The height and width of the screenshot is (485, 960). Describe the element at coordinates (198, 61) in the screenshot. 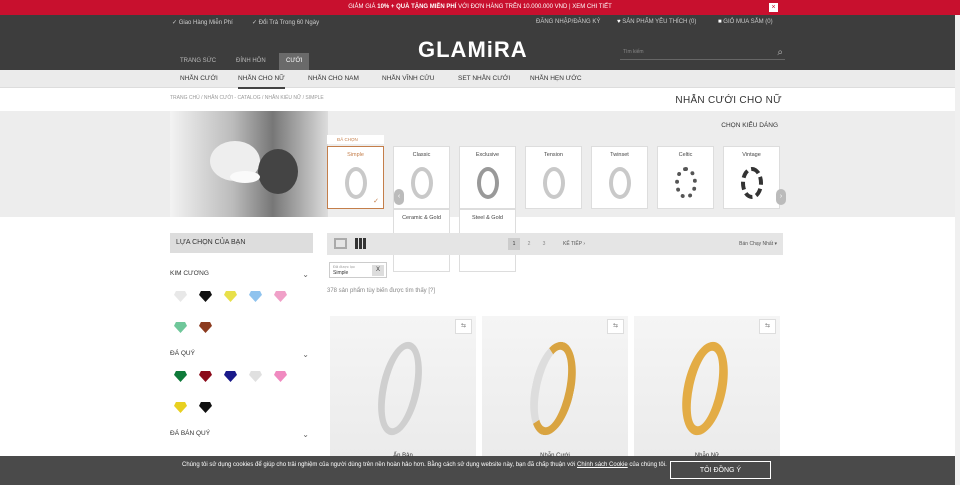

I see `tab-jewellery: TRANG SỨC` at that location.